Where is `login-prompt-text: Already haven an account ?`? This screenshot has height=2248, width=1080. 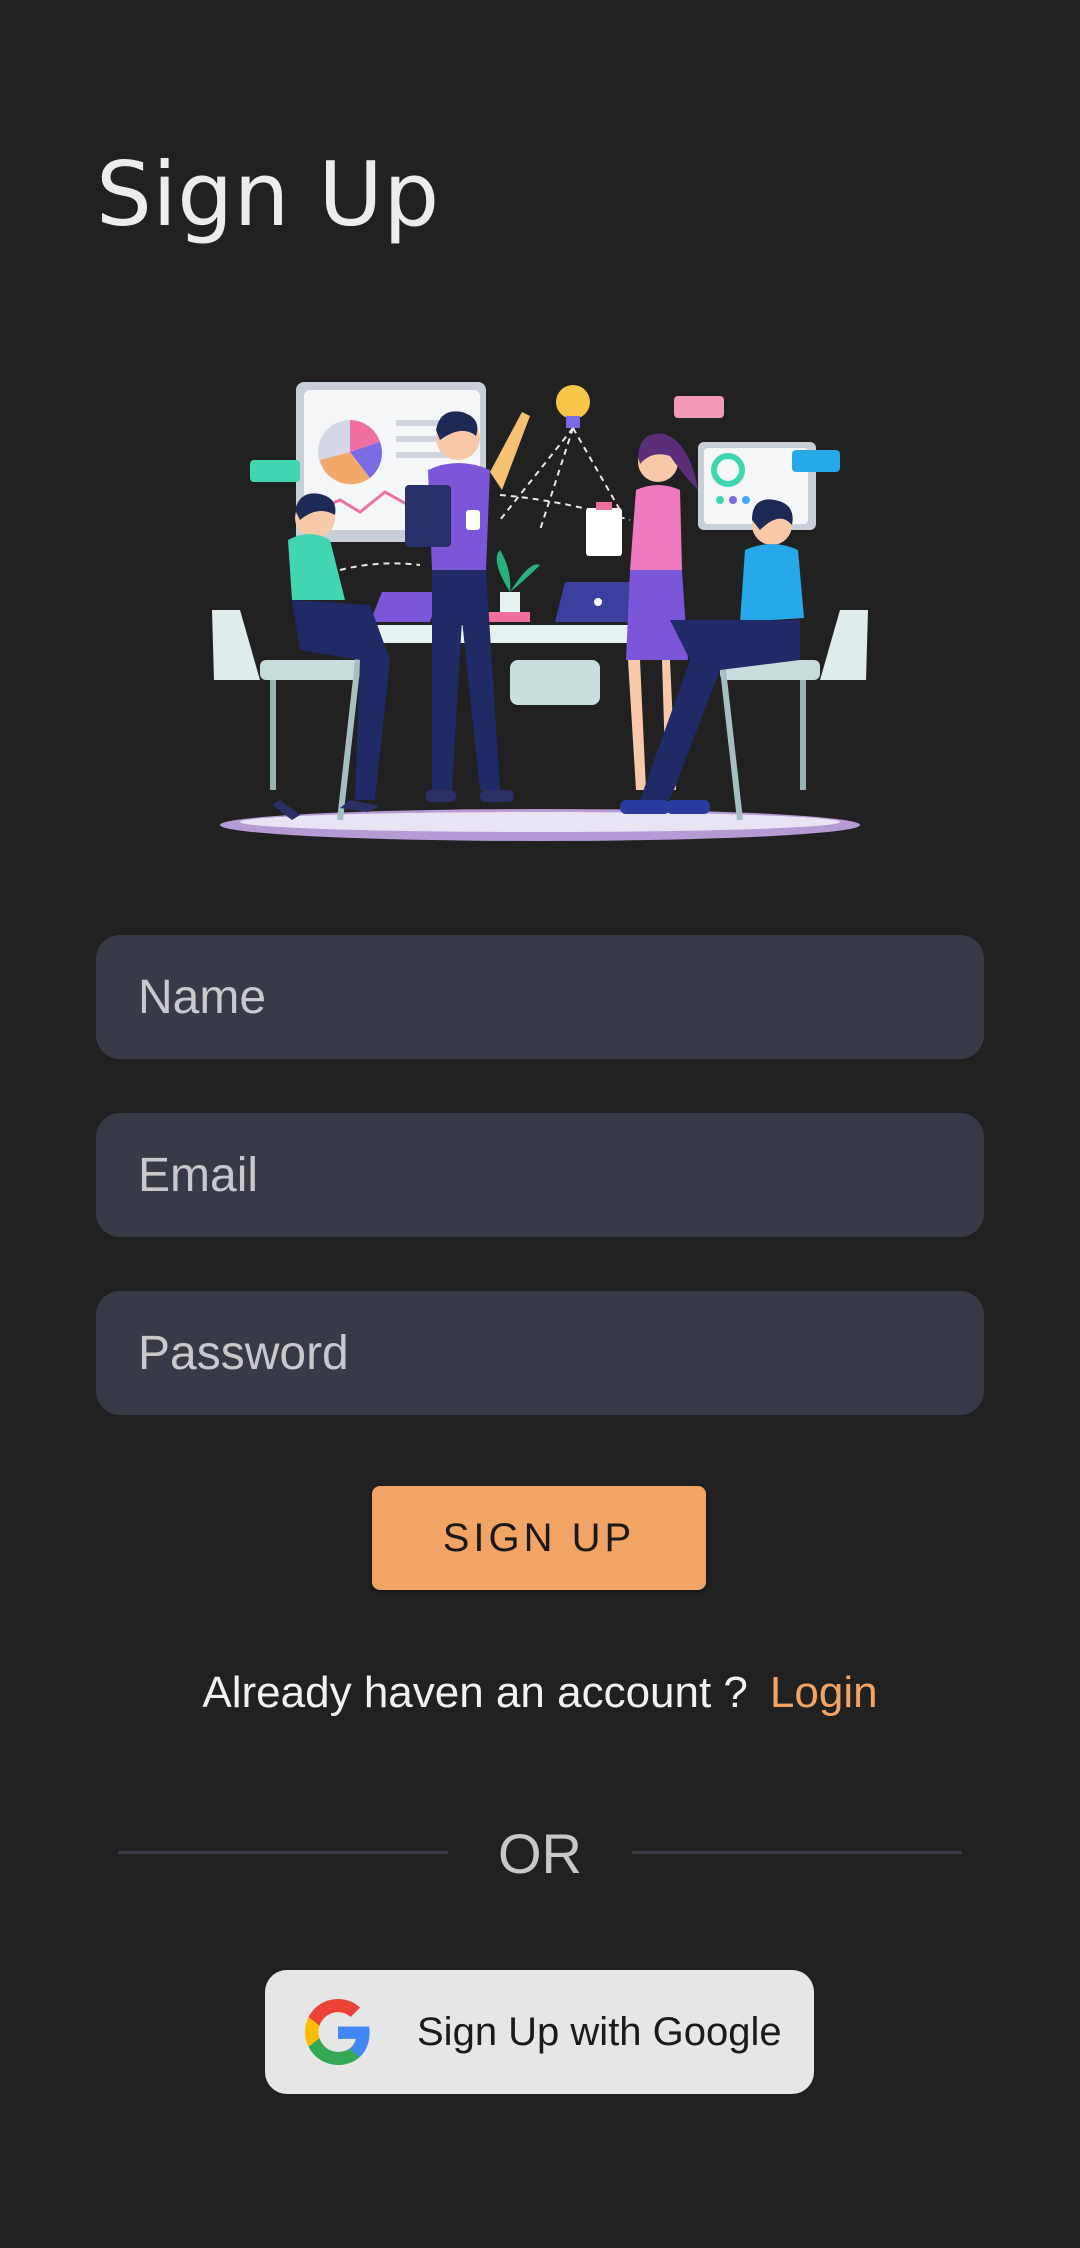 login-prompt-text: Already haven an account ? is located at coordinates (475, 1692).